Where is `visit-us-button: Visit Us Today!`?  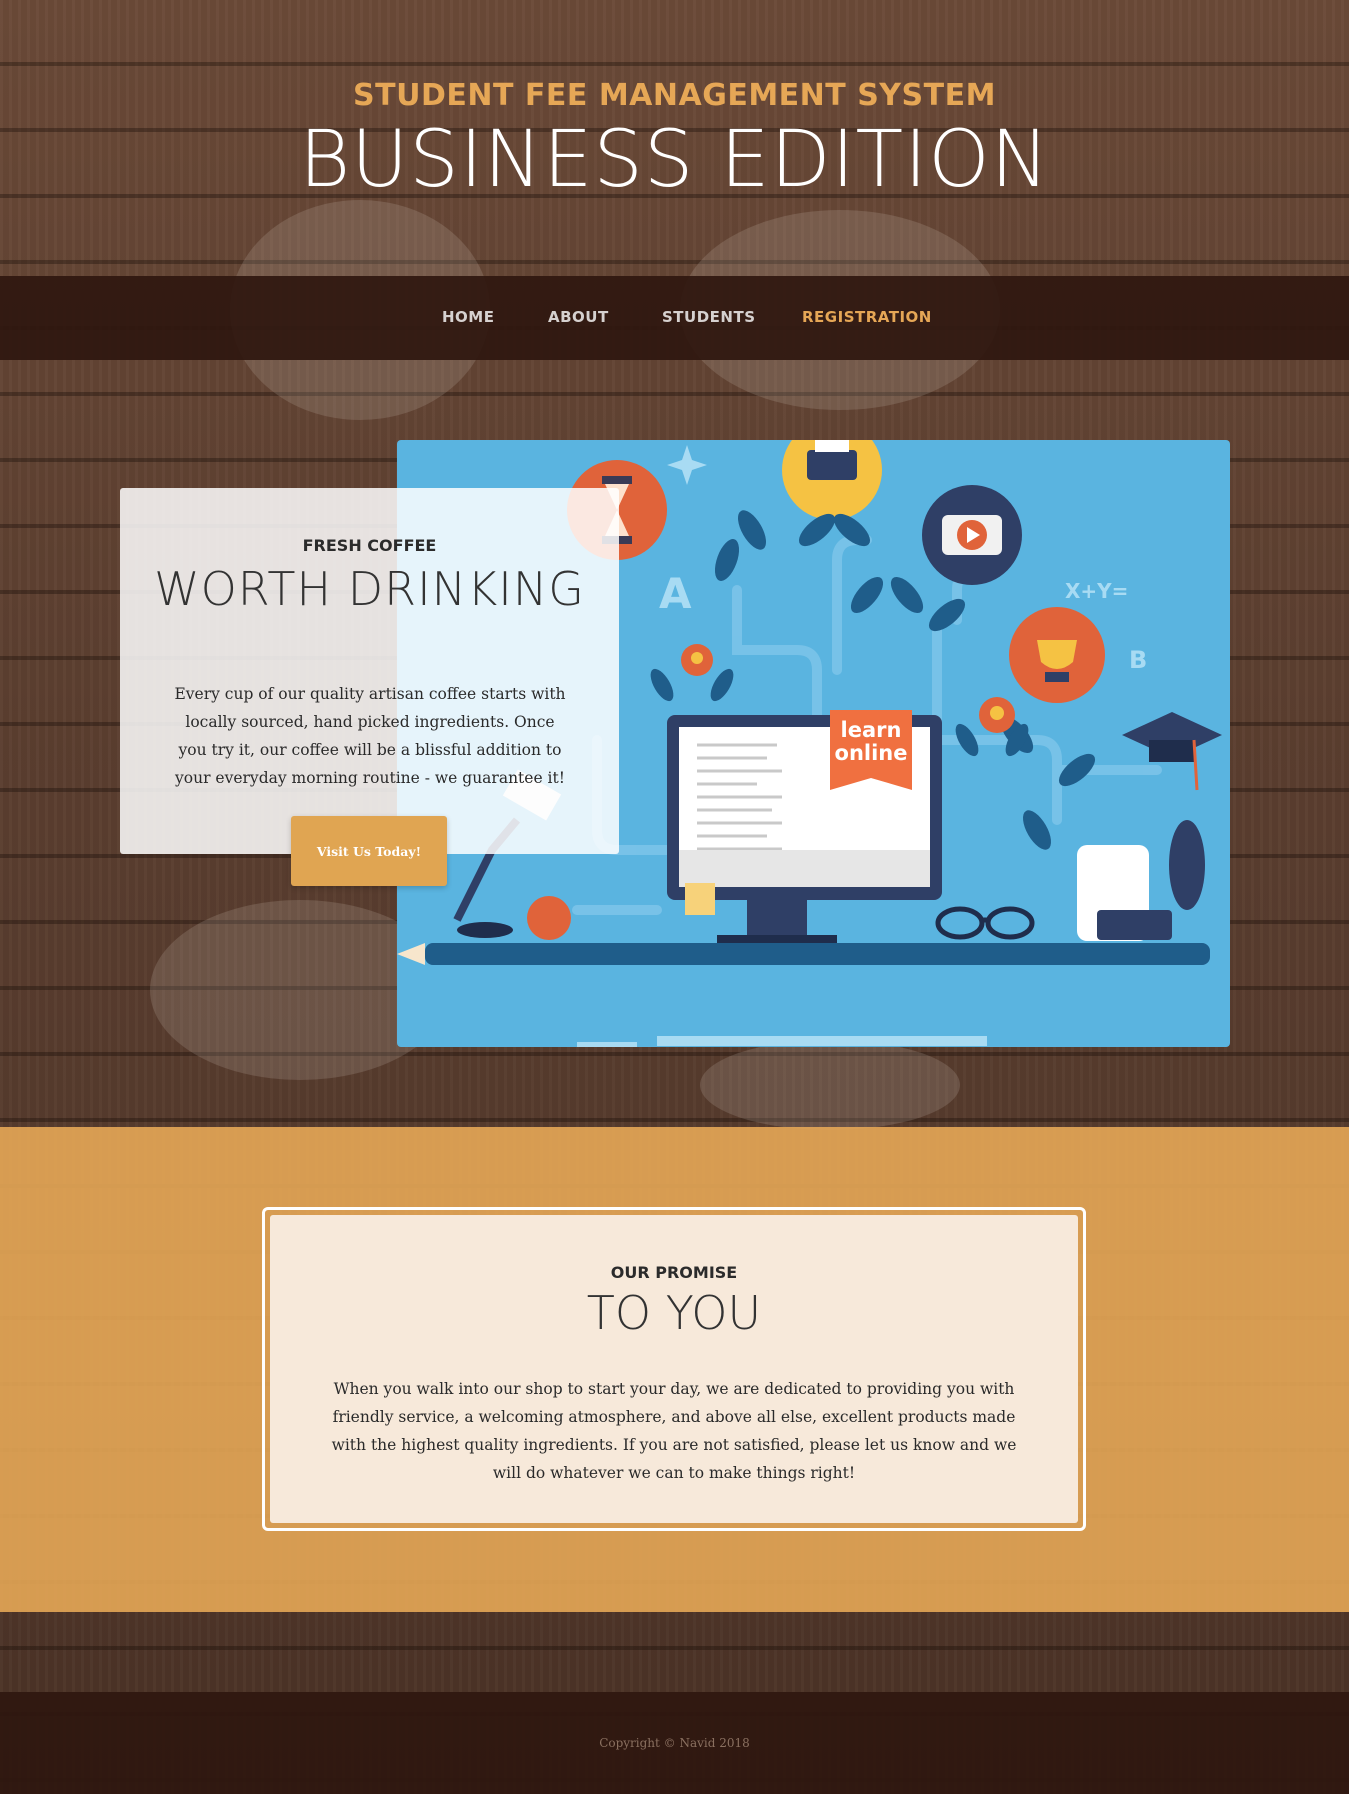
visit-us-button: Visit Us Today! is located at coordinates (369, 851).